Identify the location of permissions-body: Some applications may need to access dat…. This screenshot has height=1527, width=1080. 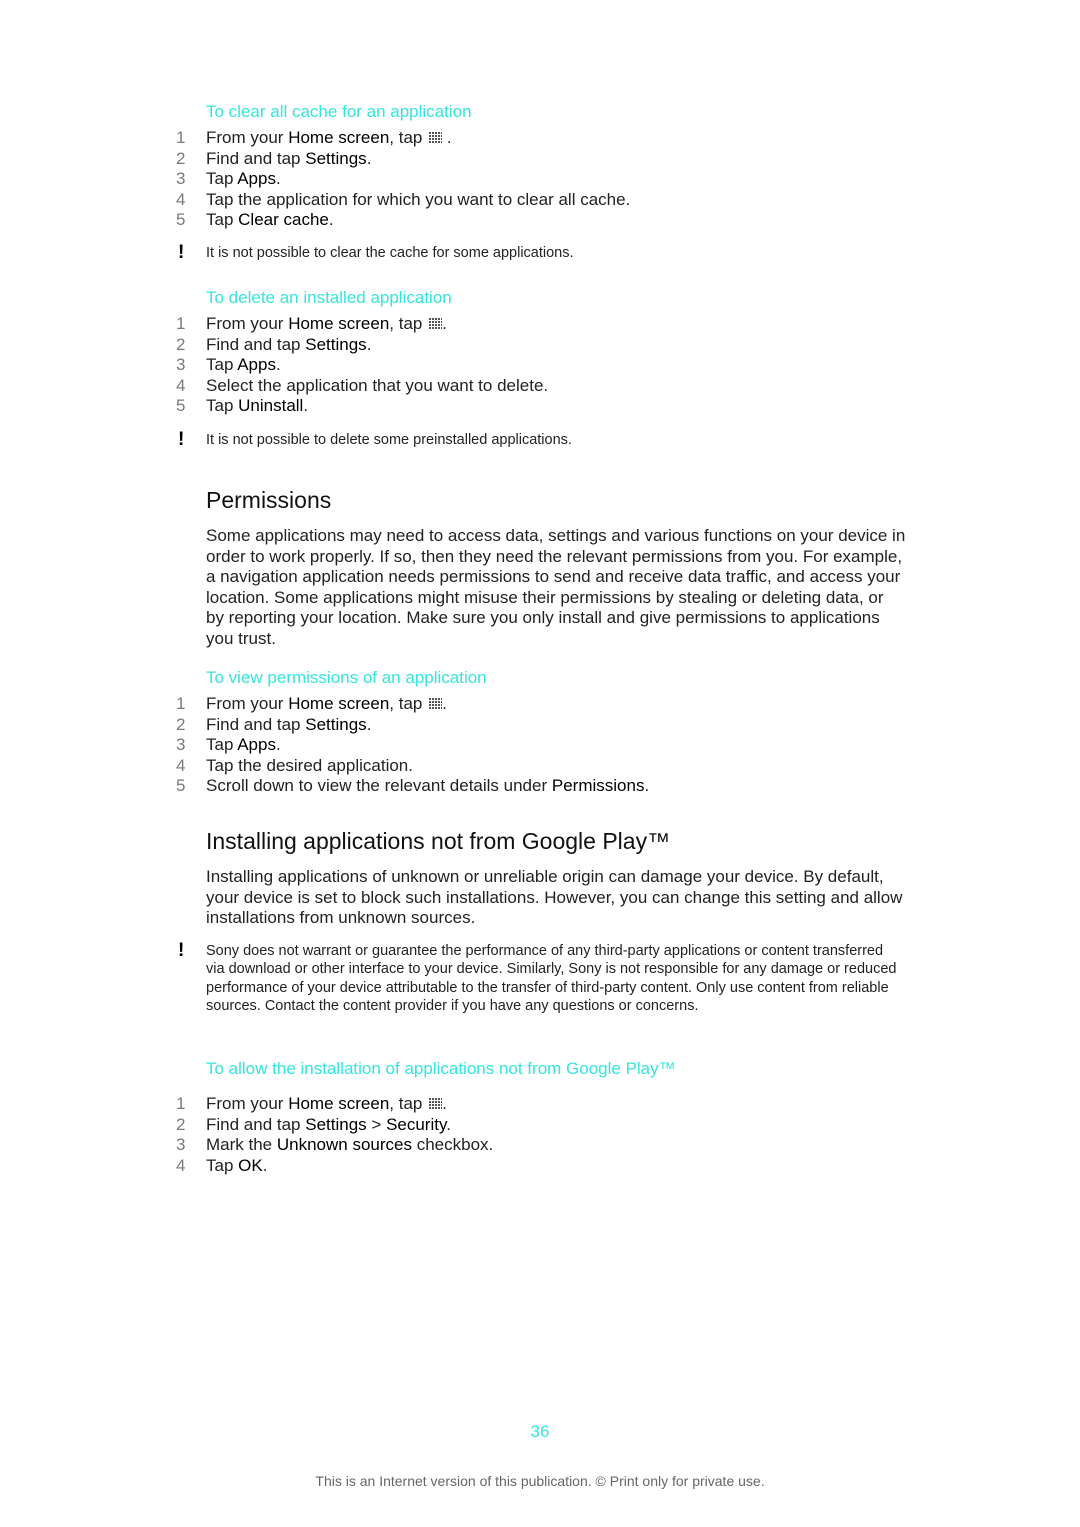
(556, 587).